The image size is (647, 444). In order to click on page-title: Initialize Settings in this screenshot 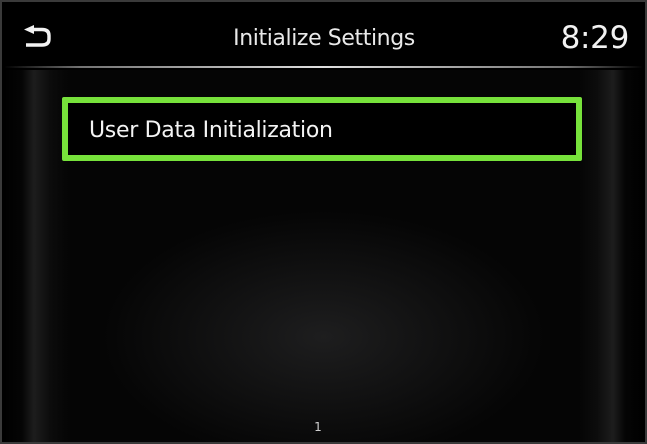, I will do `click(324, 38)`.